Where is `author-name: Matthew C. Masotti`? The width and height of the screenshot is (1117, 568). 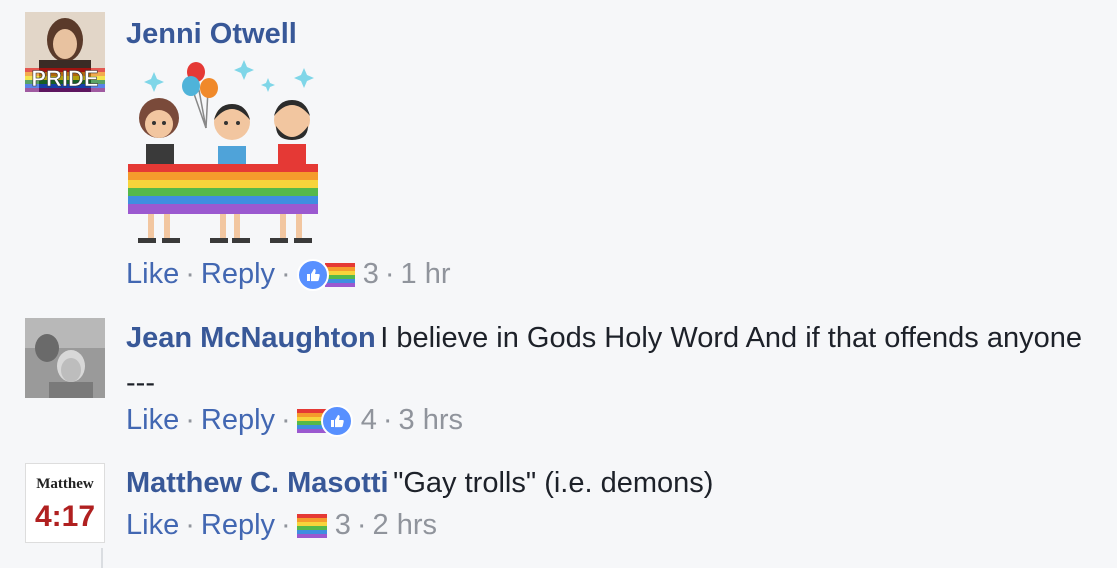
author-name: Matthew C. Masotti is located at coordinates (257, 483).